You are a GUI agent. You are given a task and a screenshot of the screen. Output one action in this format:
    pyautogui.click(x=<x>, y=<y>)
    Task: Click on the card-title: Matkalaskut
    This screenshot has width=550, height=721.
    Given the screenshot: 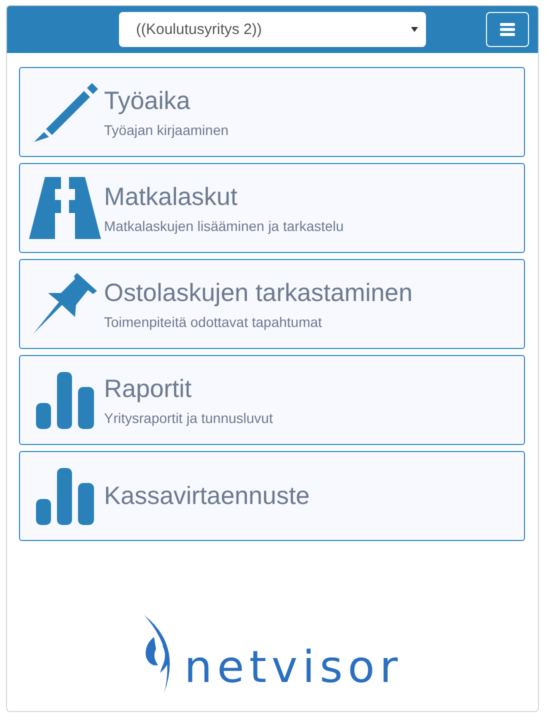 What is the action you would take?
    pyautogui.click(x=171, y=197)
    